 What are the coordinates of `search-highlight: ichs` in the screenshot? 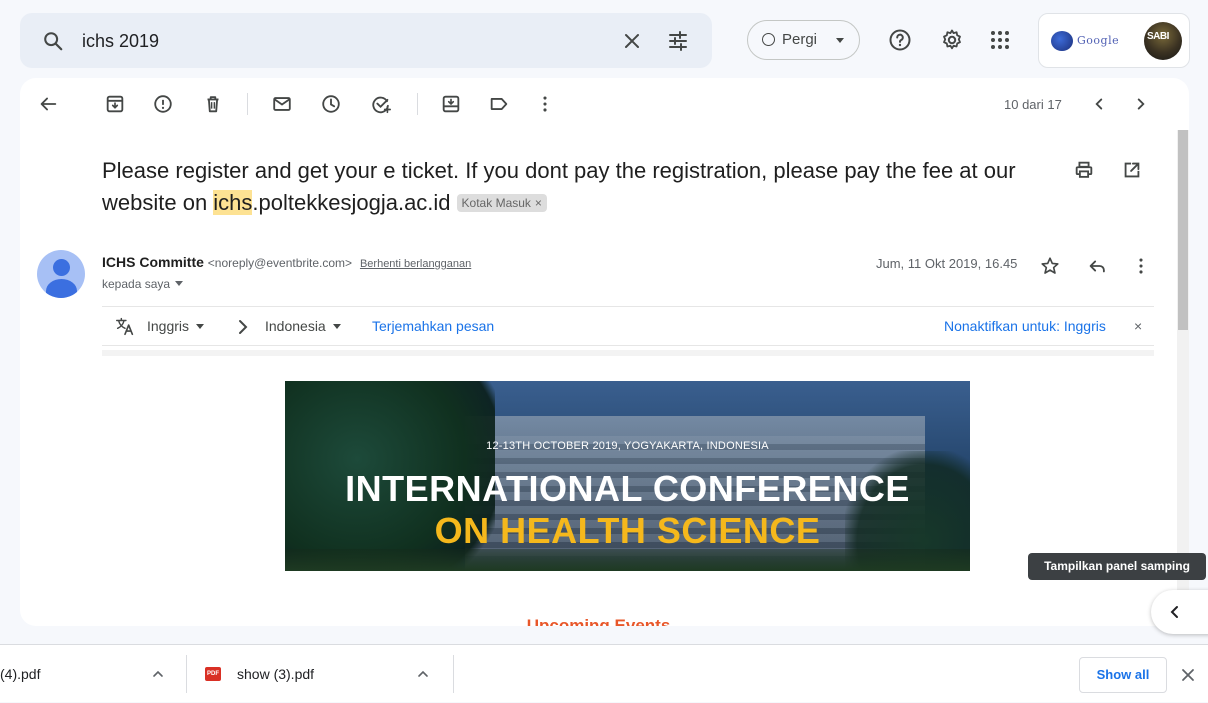 It's located at (233, 202).